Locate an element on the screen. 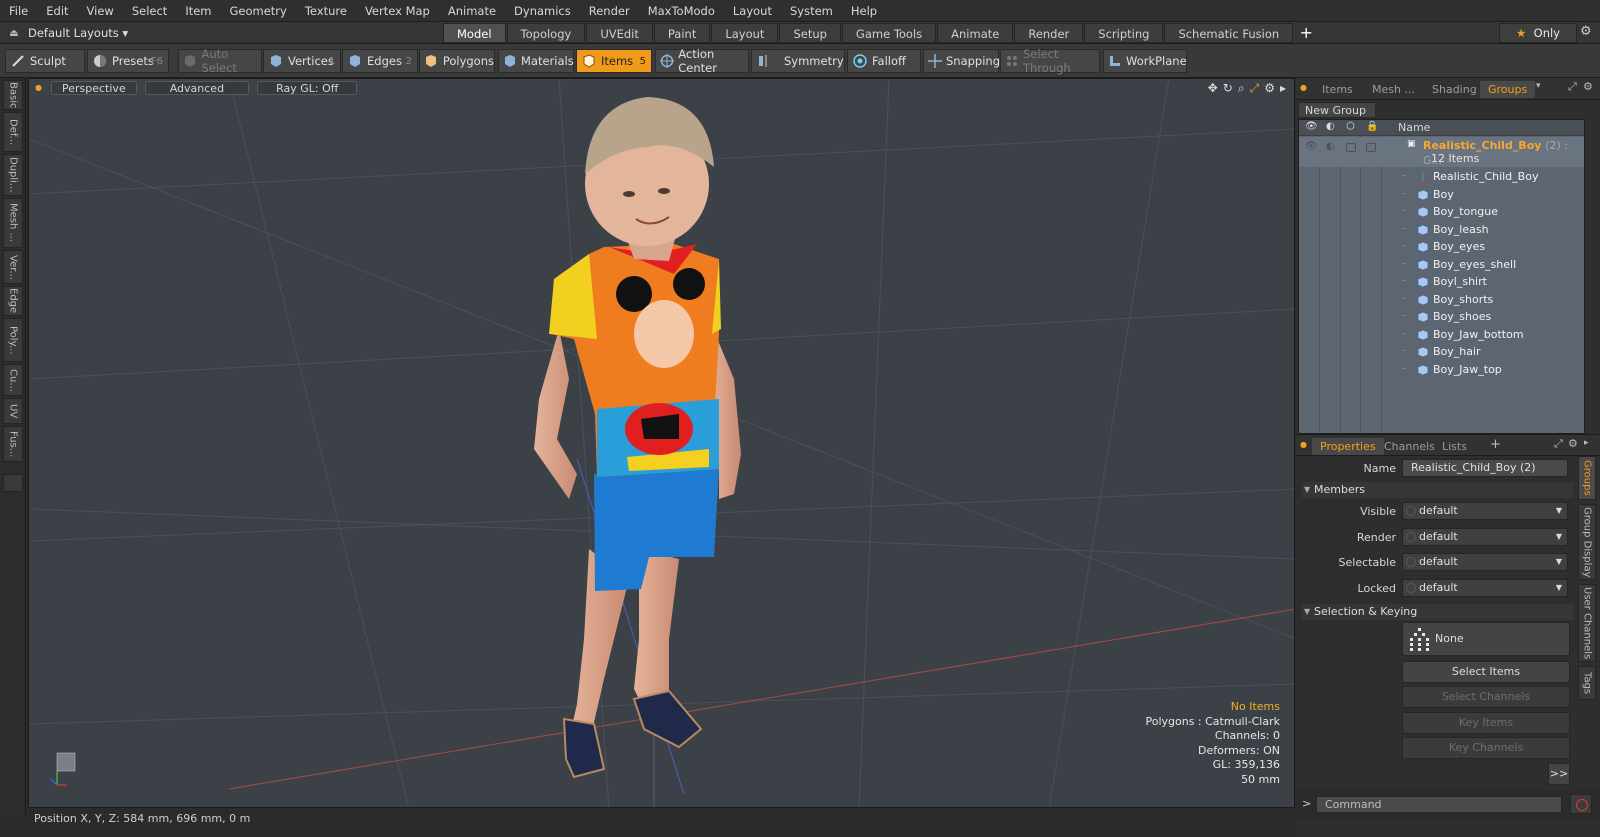 Image resolution: width=1600 pixels, height=837 pixels. tree-row: ╶ Boy_leash is located at coordinates (1441, 230).